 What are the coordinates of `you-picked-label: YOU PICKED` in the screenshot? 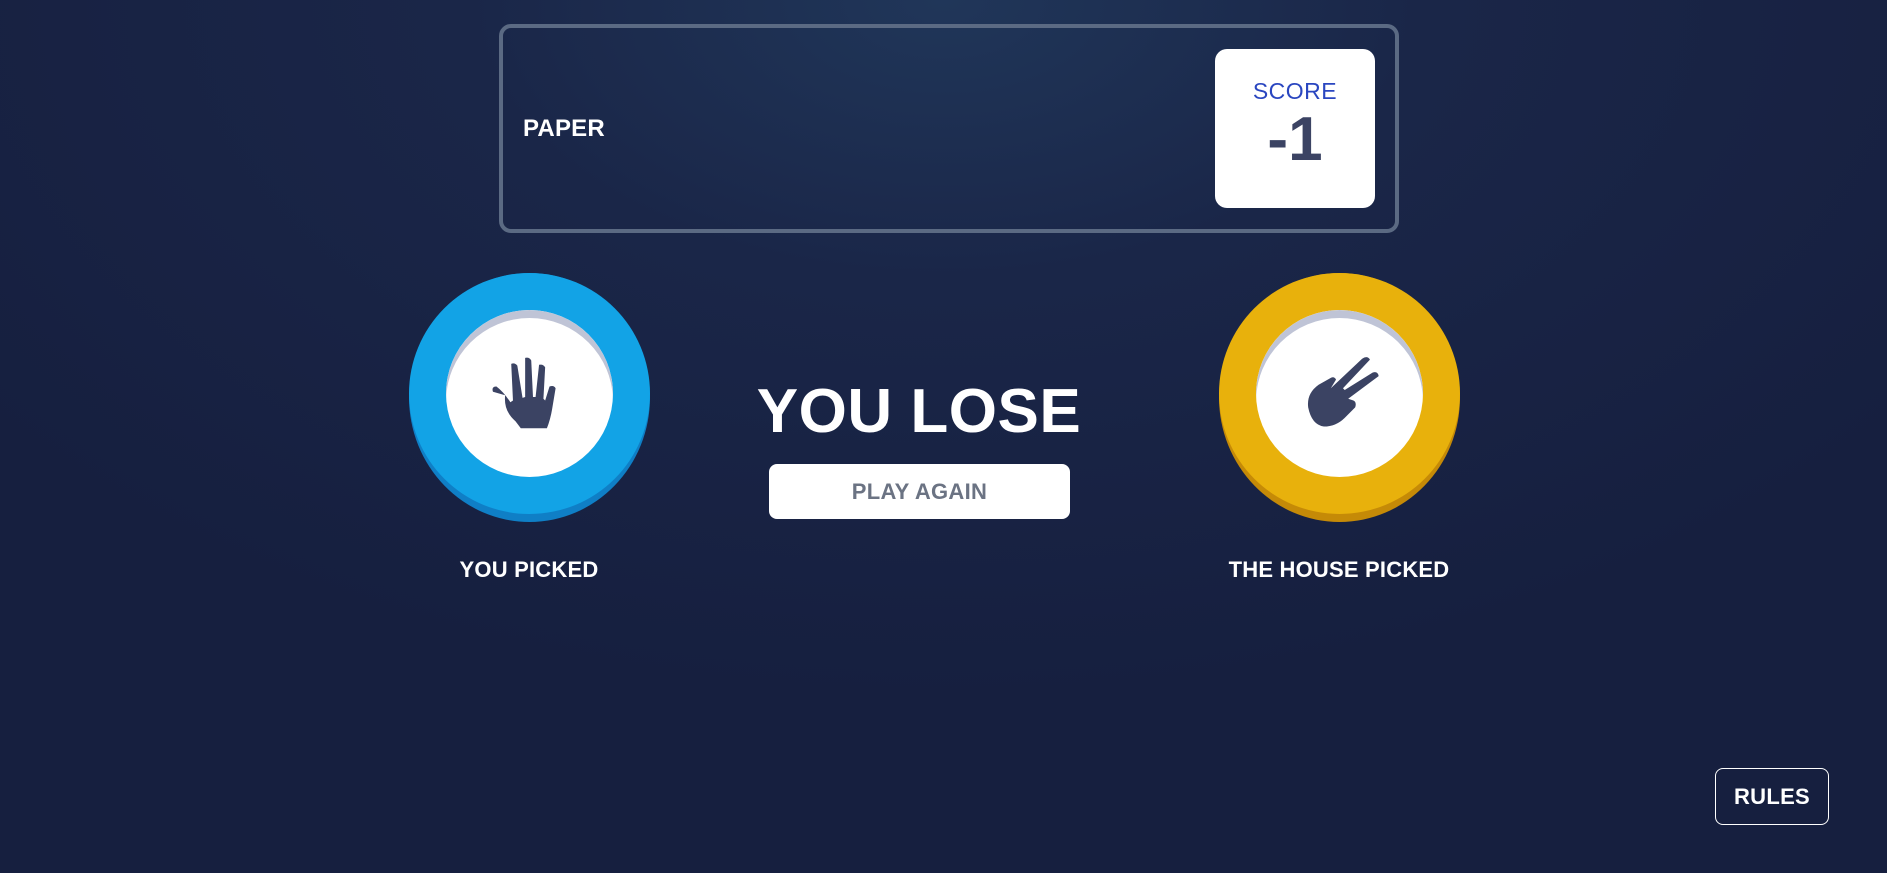 It's located at (529, 569).